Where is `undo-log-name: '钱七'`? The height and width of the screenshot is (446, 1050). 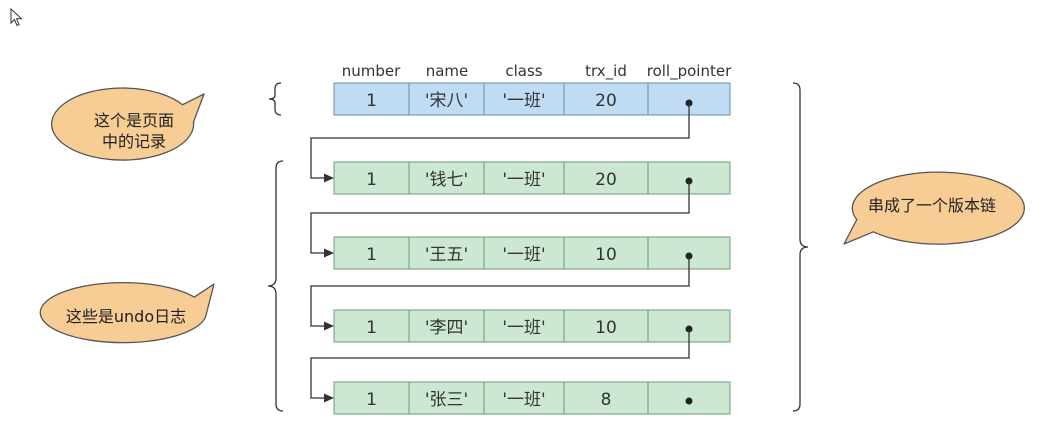 undo-log-name: '钱七' is located at coordinates (446, 180).